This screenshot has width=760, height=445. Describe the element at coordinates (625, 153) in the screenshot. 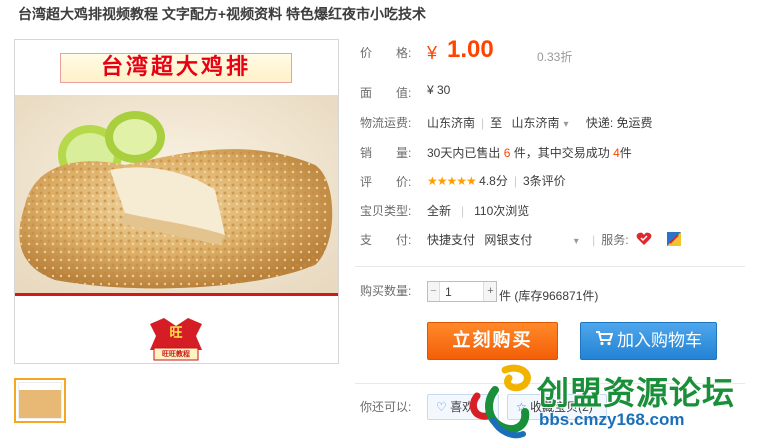

I see `sales-suffix: 件` at that location.